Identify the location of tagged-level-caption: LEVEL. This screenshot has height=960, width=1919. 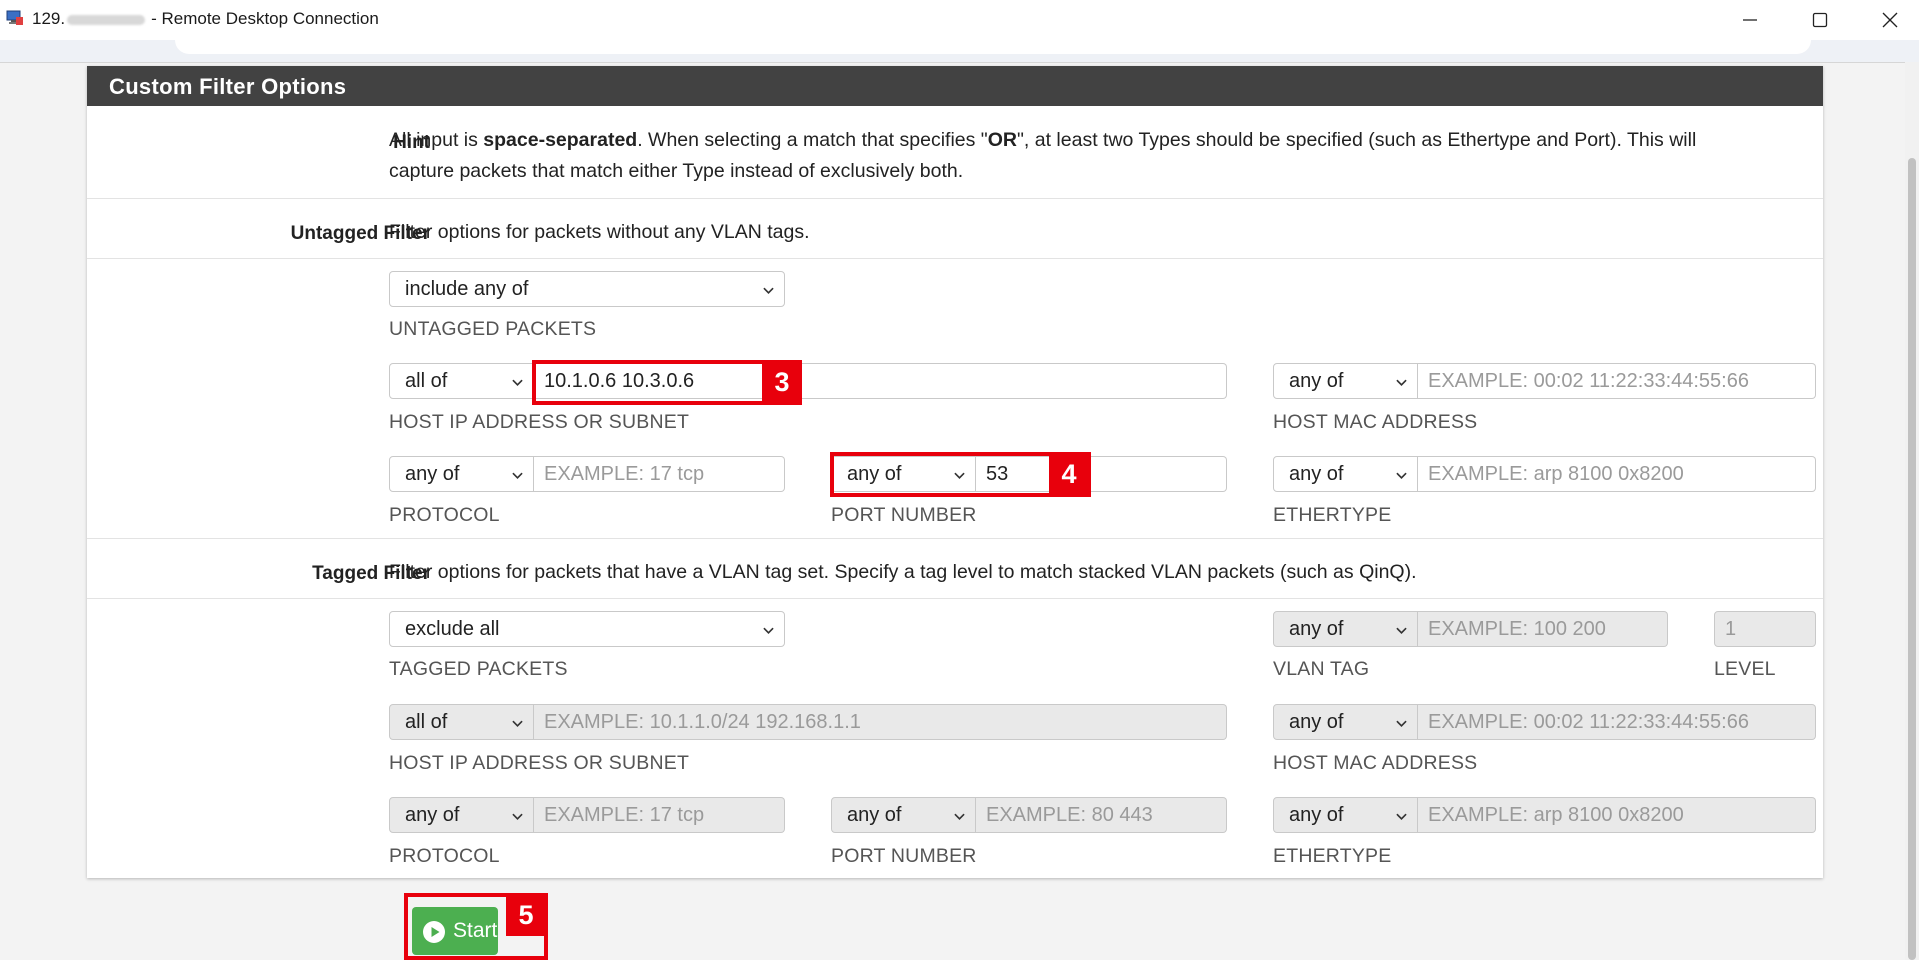
(1745, 669).